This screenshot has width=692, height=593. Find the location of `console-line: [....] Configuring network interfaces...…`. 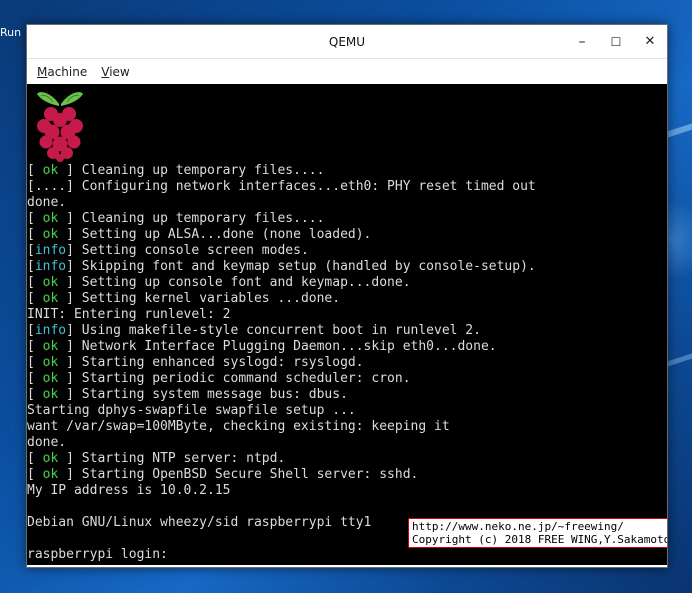

console-line: [....] Configuring network interfaces...… is located at coordinates (281, 186).